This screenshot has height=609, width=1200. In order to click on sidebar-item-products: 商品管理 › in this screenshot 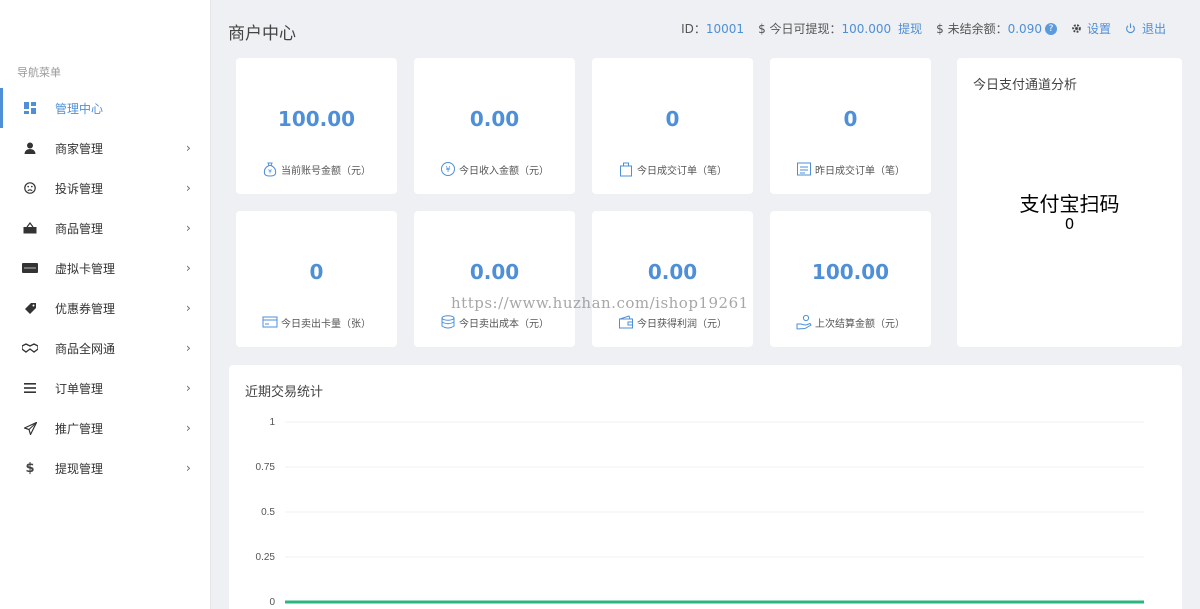, I will do `click(105, 228)`.